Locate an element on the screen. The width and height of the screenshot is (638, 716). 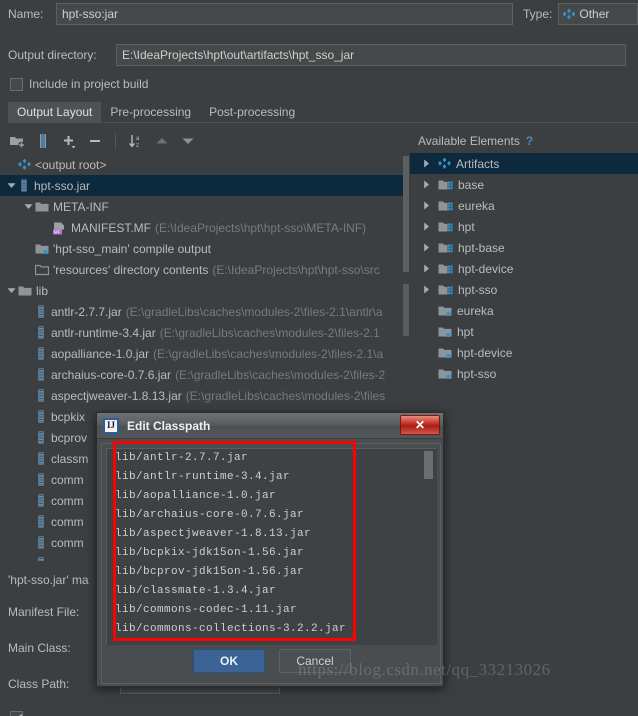
classpath-line: lib/commons-codec-1.11.jar is located at coordinates (206, 610).